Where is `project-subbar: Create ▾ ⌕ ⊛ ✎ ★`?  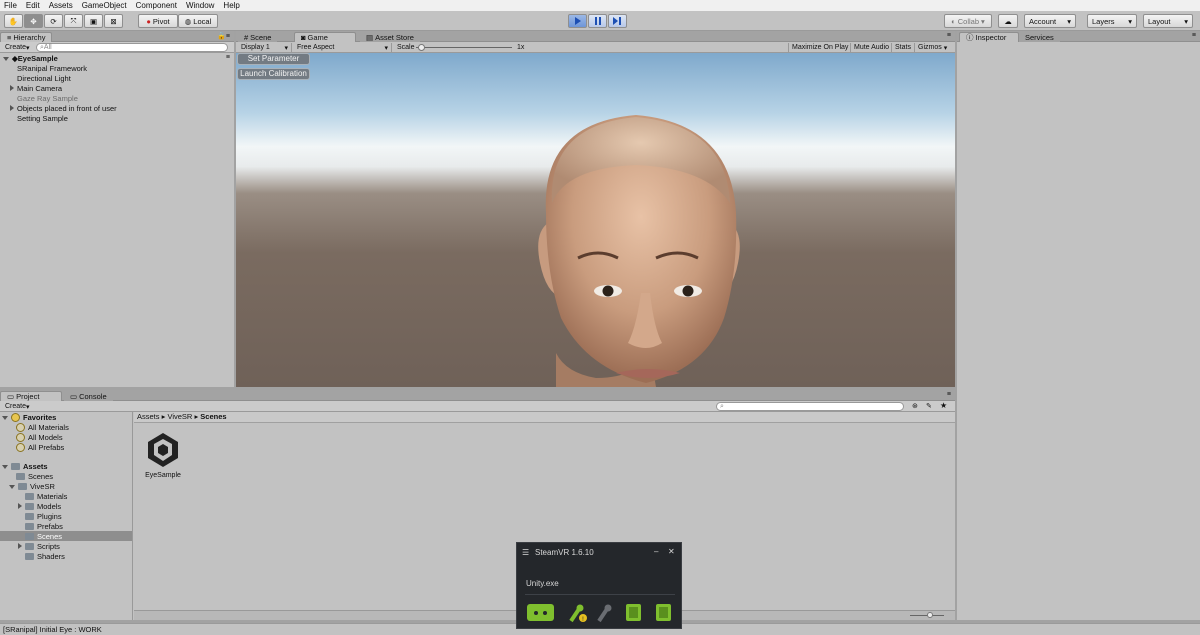 project-subbar: Create ▾ ⌕ ⊛ ✎ ★ is located at coordinates (477, 406).